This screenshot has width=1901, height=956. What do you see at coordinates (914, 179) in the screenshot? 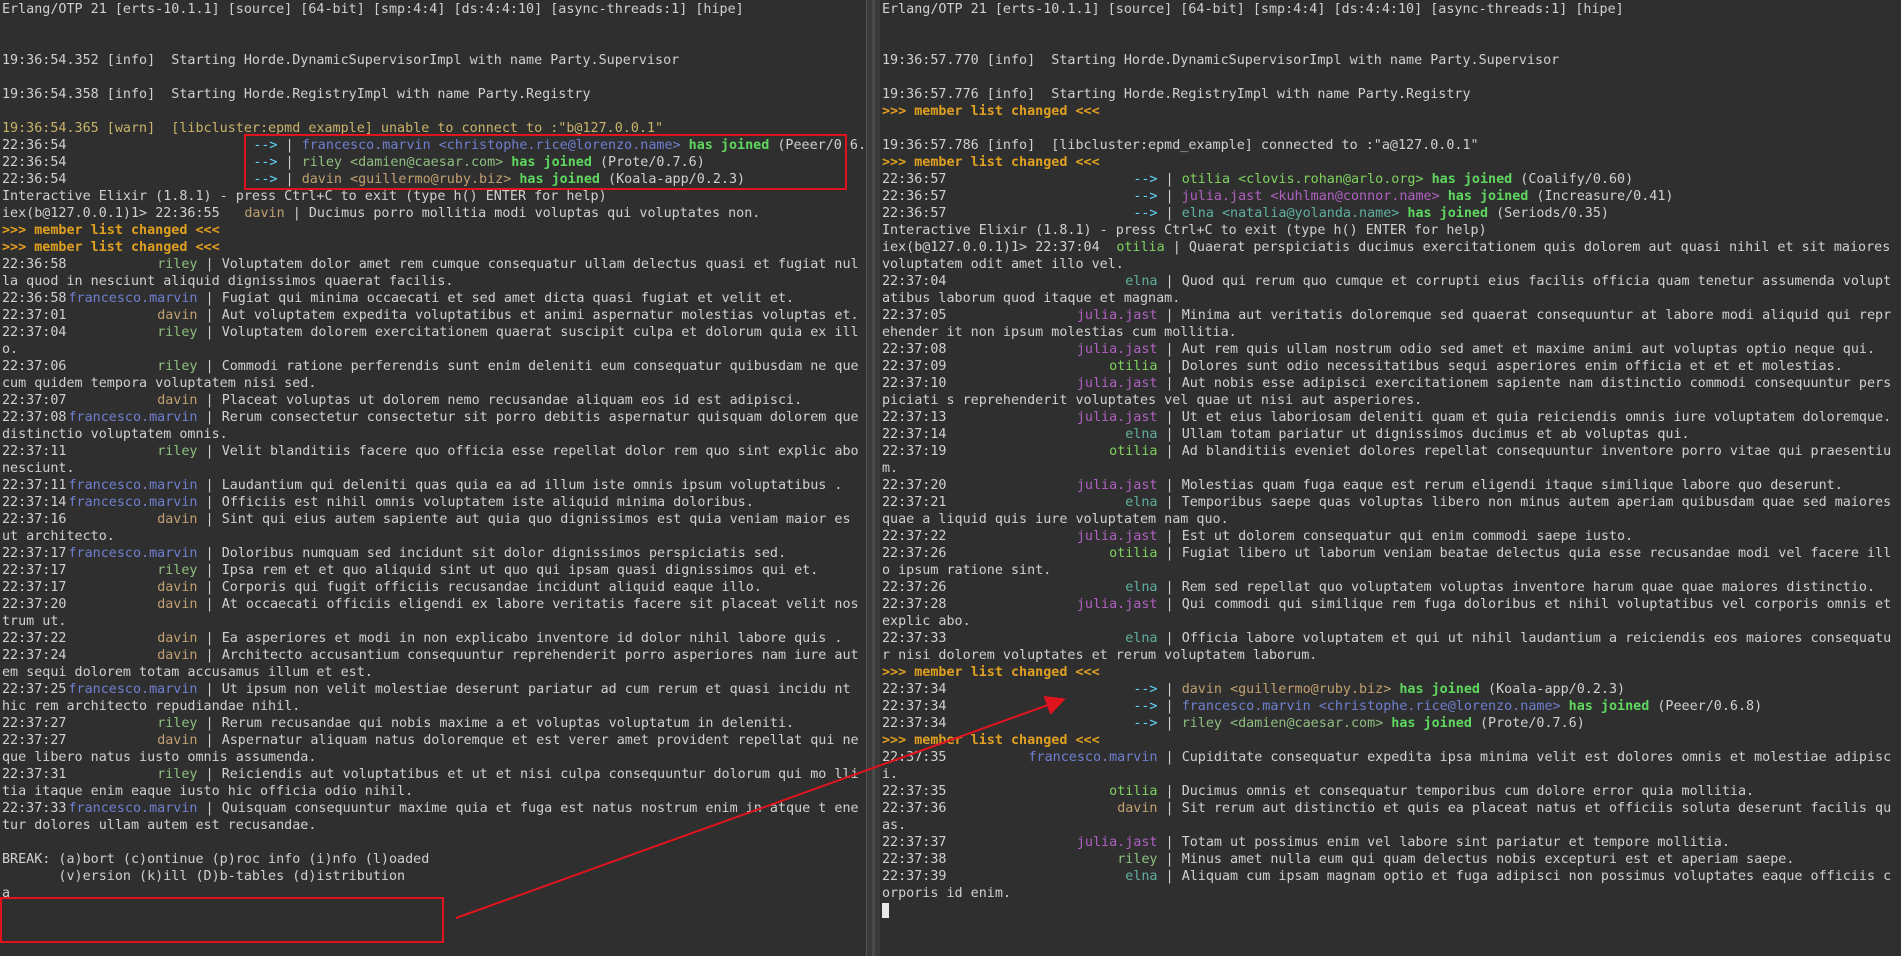
I see `timestamp: 22:36:57` at bounding box center [914, 179].